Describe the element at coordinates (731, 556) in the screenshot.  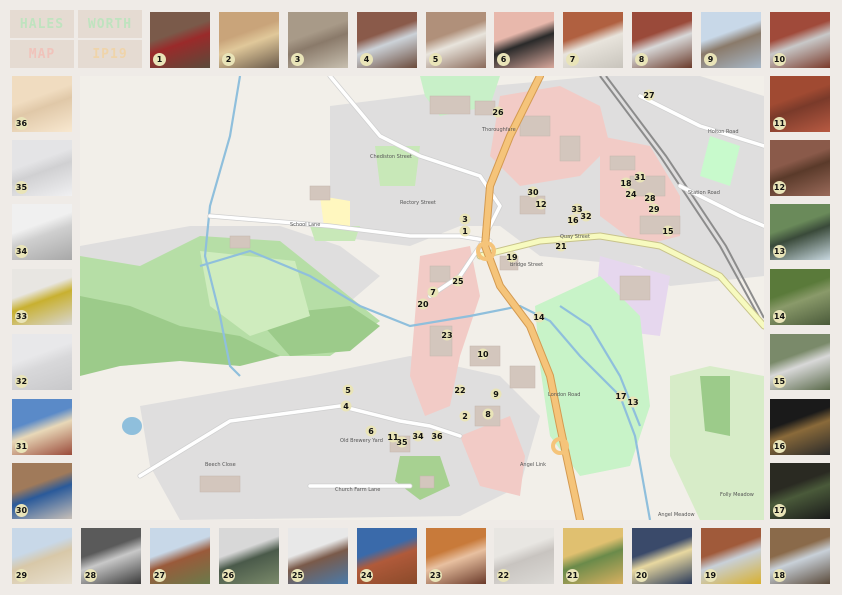
I see `photo-tile-19: 19` at that location.